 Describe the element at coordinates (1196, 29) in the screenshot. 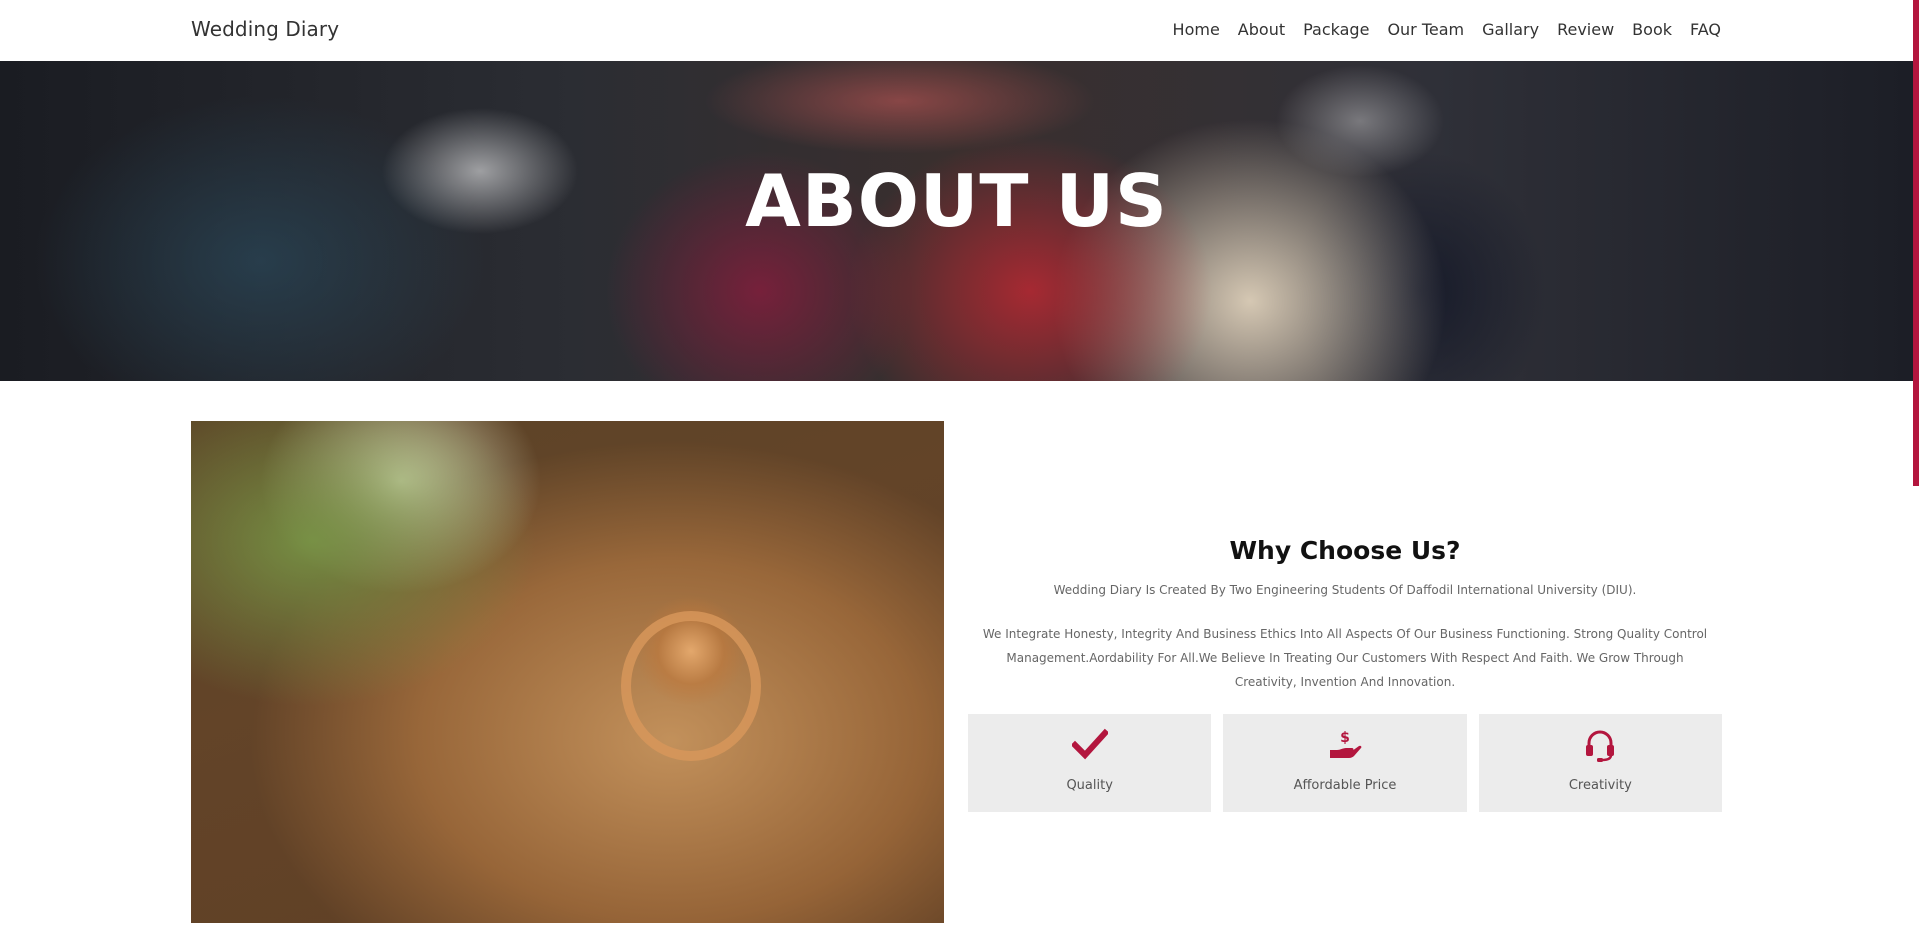

I see `nav-home: Home` at that location.